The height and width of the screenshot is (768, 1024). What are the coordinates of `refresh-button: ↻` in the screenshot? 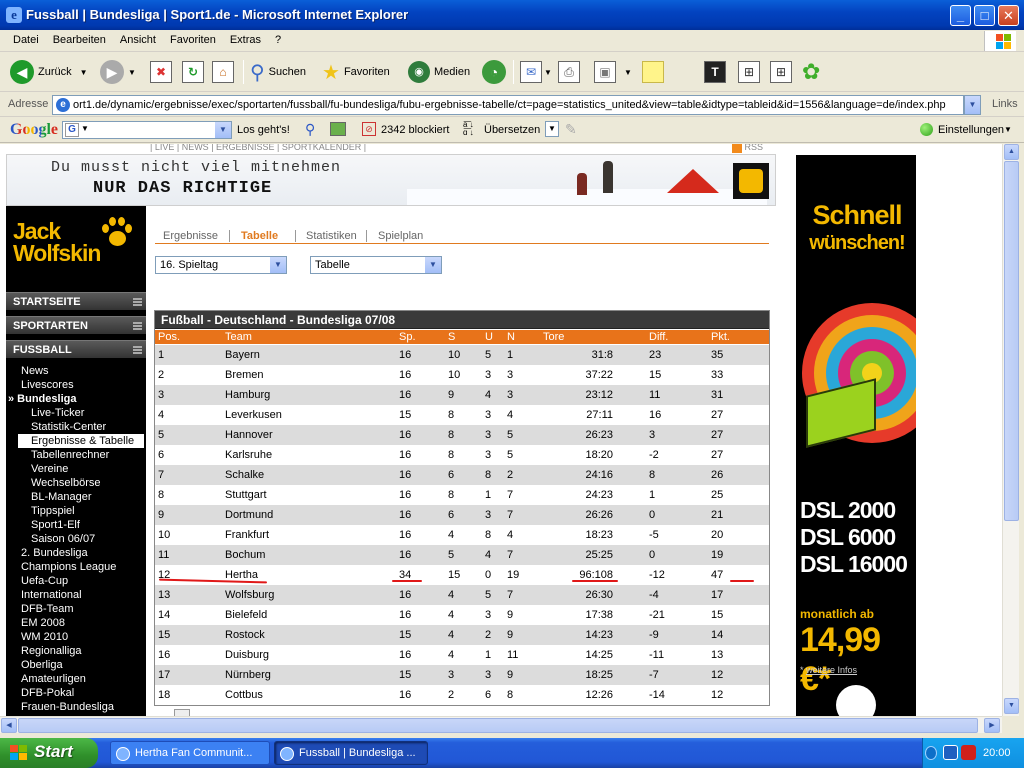 It's located at (193, 72).